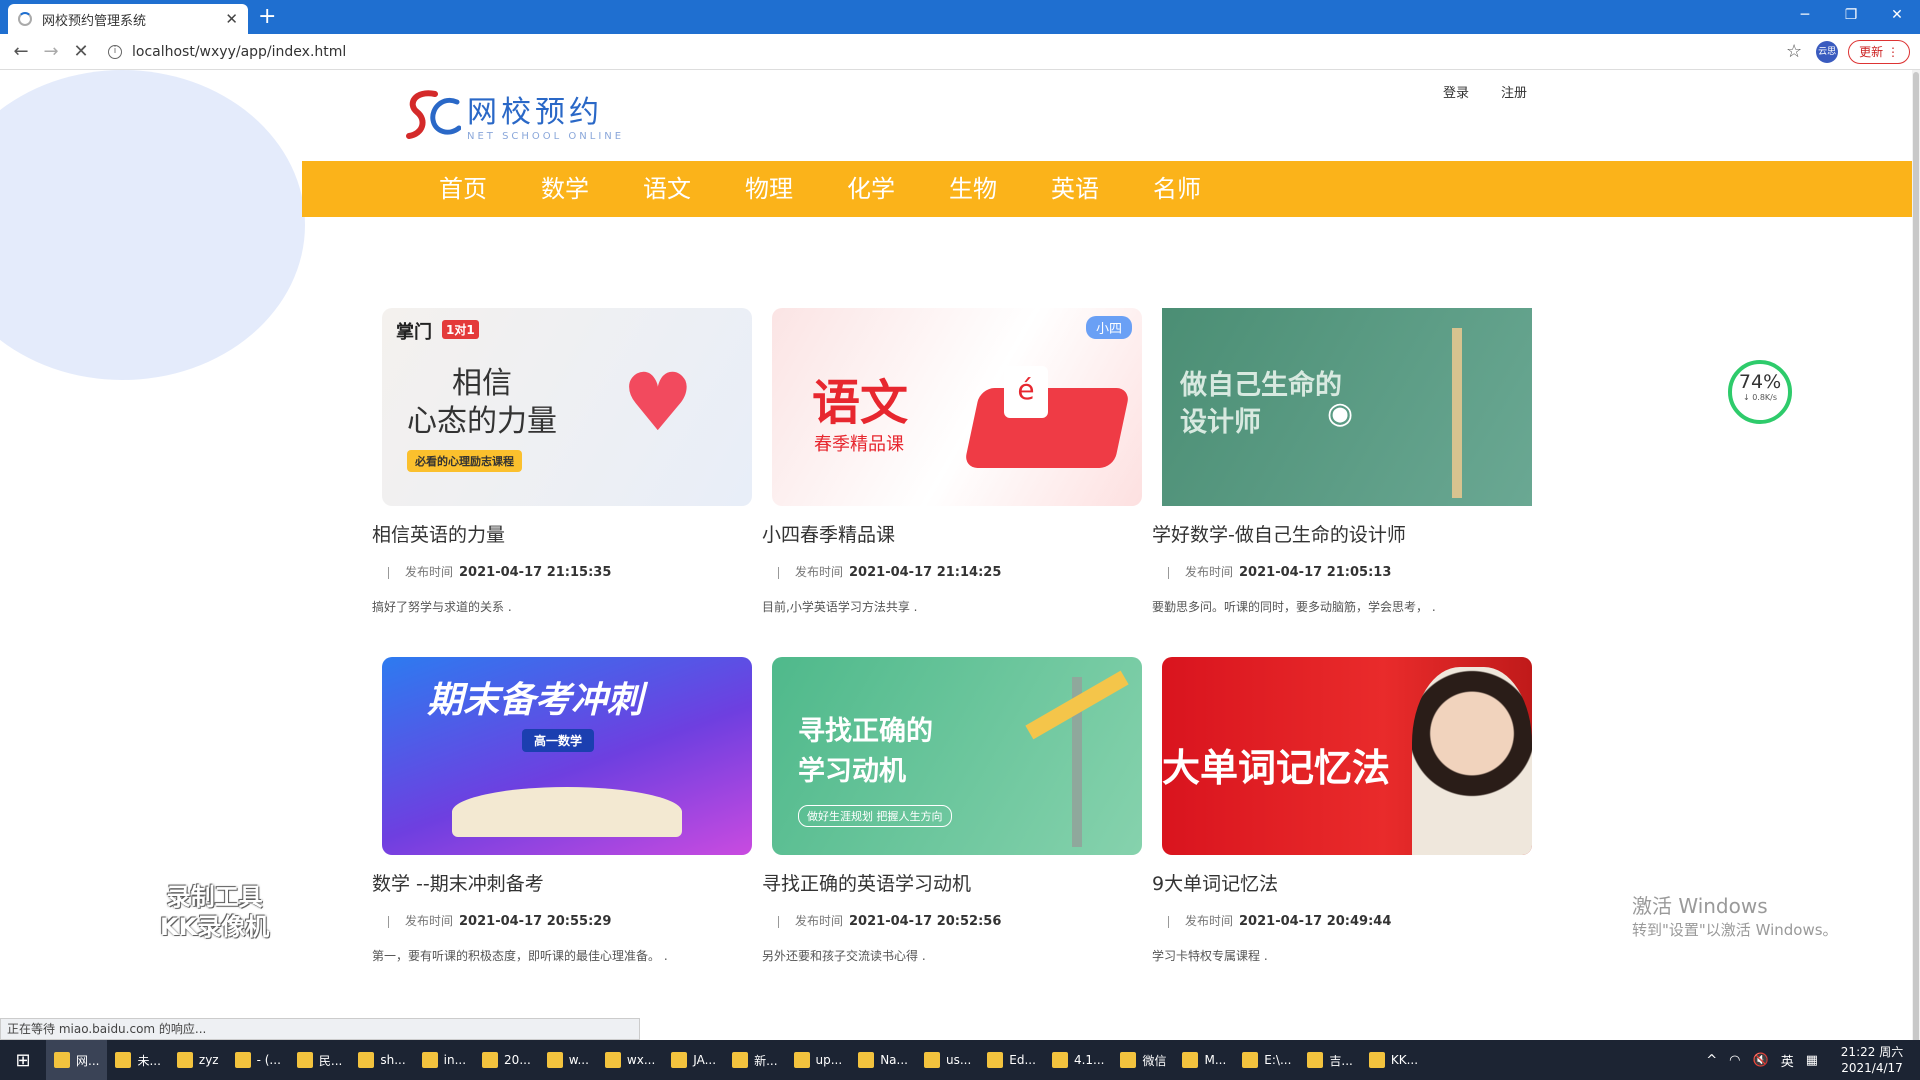 The image size is (1920, 1080). Describe the element at coordinates (1342, 533) in the screenshot. I see `course-title: 学好数学-做自己生命的设计师` at that location.